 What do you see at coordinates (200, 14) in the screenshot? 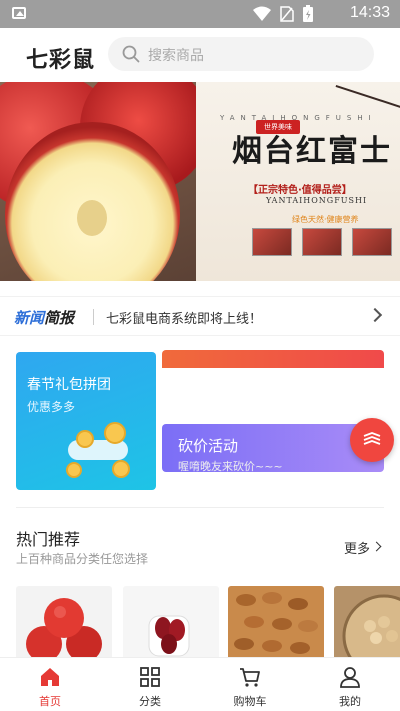
I see `status-bar: 14:33` at bounding box center [200, 14].